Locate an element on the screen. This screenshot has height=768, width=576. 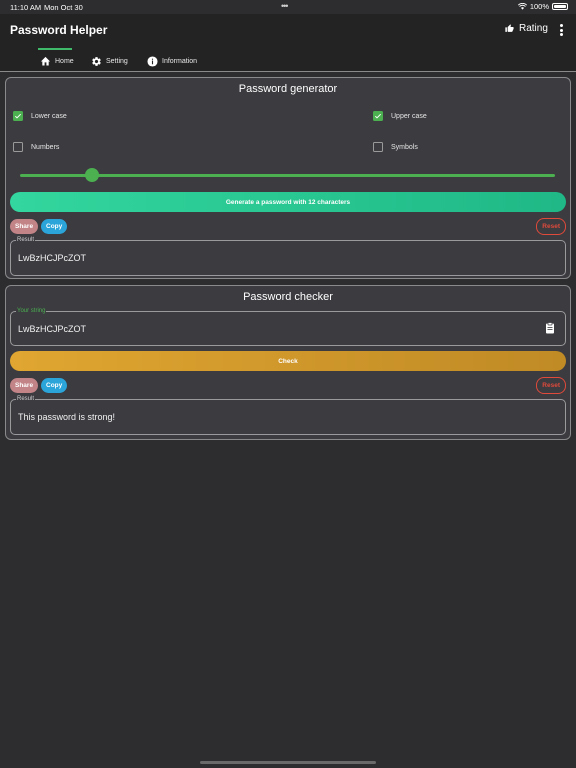
status-bar: 11:10 AM Mon Oct 30 ••• 100% is located at coordinates (288, 7).